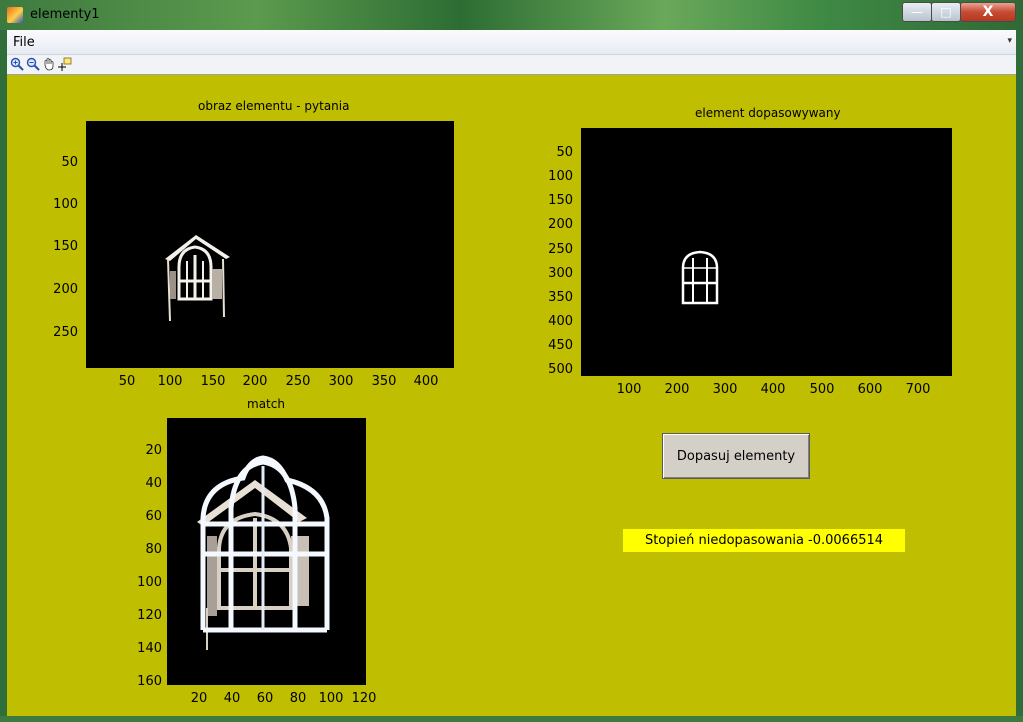  I want to click on axes3-ytick: 100, so click(149, 582).